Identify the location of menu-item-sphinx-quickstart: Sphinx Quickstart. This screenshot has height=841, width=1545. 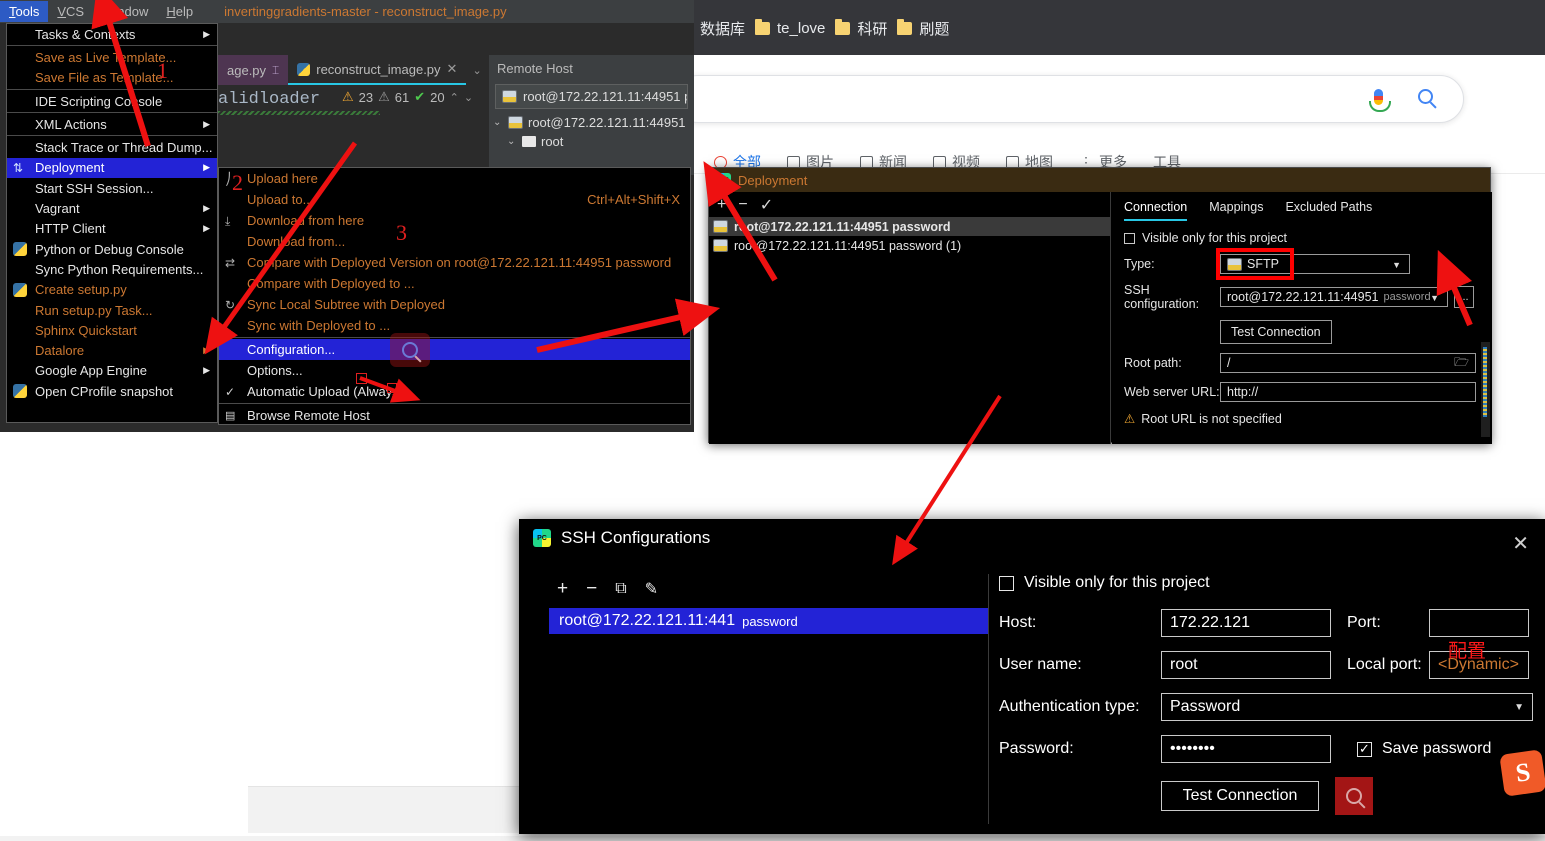
(112, 330).